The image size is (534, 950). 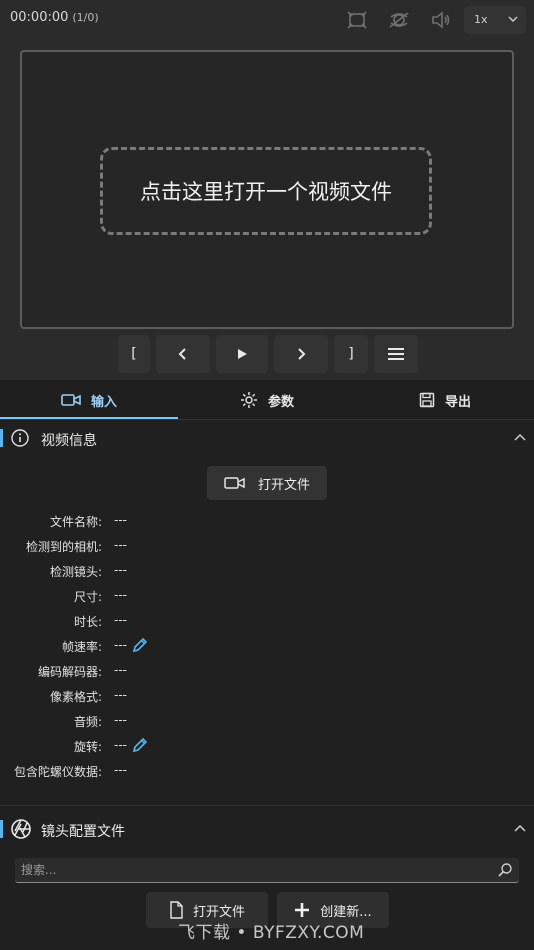 I want to click on open-video-dropzone: 点击这里打开一个视频文件, so click(x=266, y=191).